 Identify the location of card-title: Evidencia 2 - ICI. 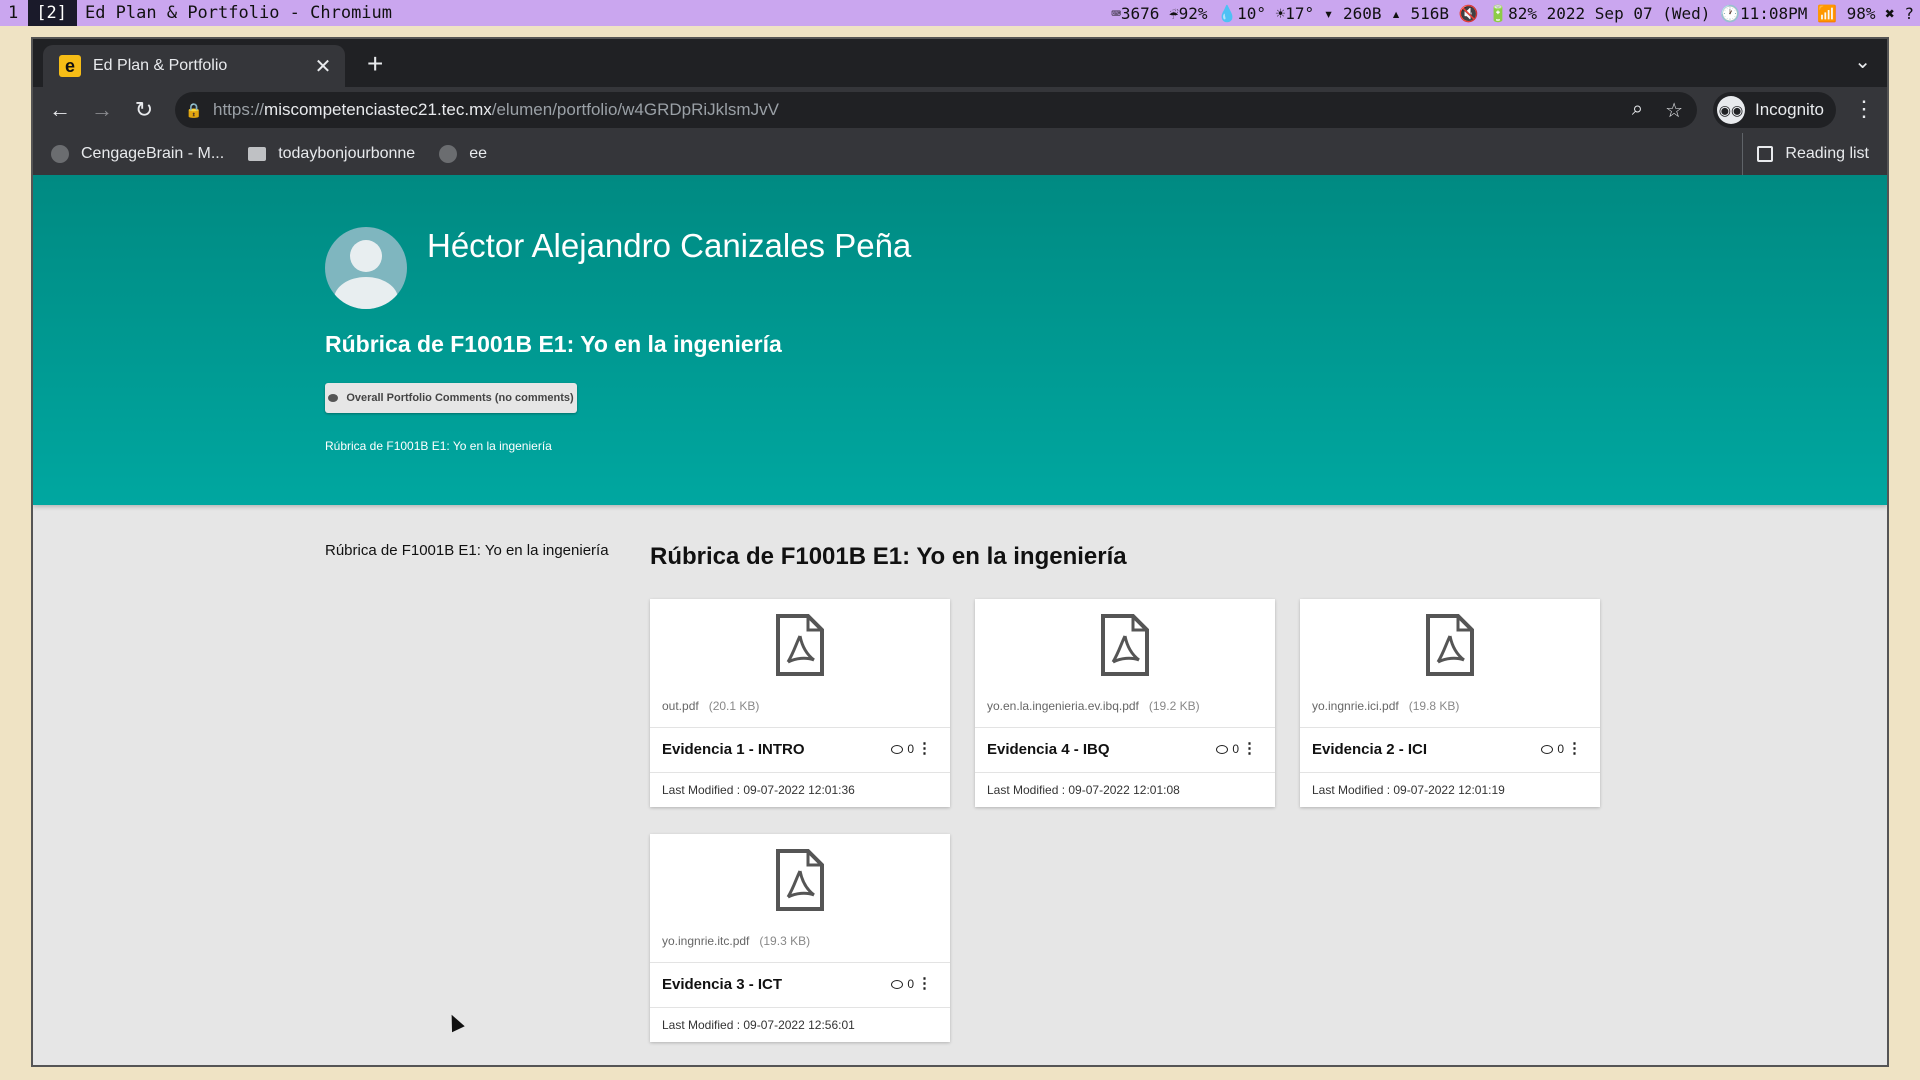
(1369, 749).